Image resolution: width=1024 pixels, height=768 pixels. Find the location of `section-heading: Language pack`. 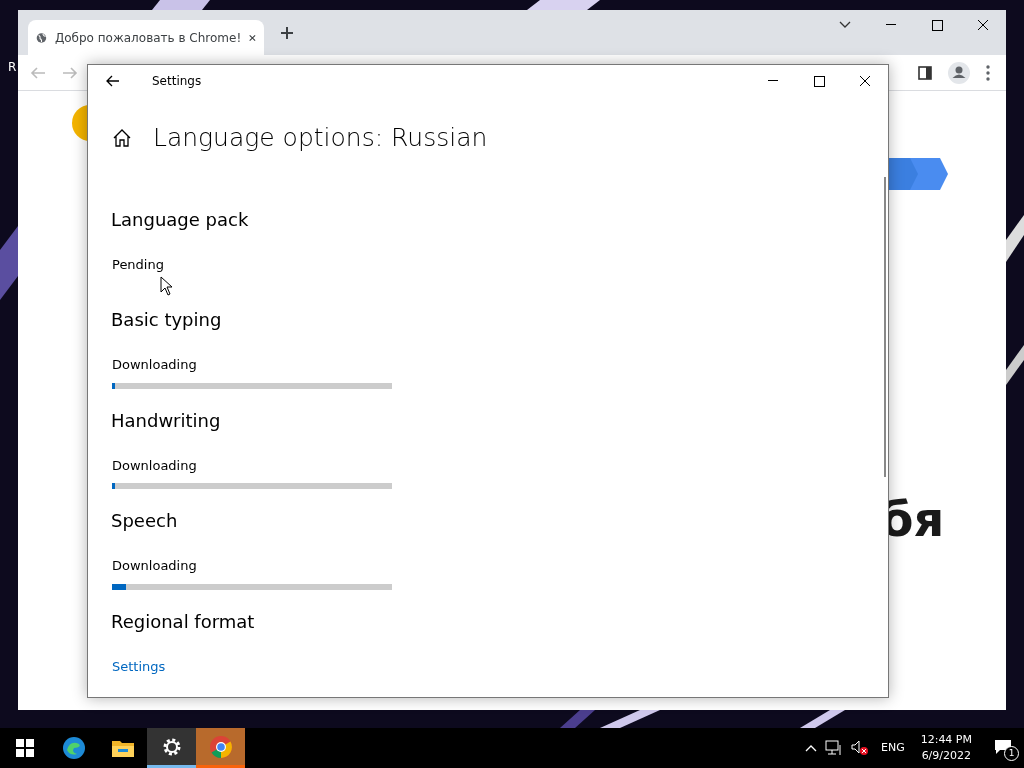

section-heading: Language pack is located at coordinates (180, 219).